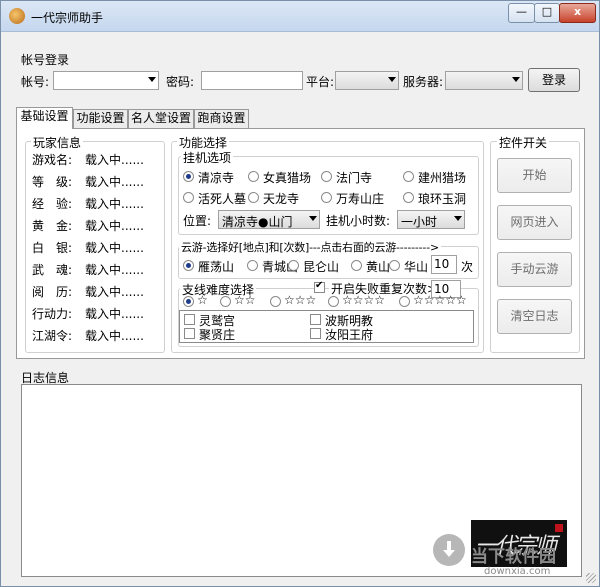 The image size is (600, 587). I want to click on difficulty-star-label: ☆☆☆☆☆, so click(440, 300).